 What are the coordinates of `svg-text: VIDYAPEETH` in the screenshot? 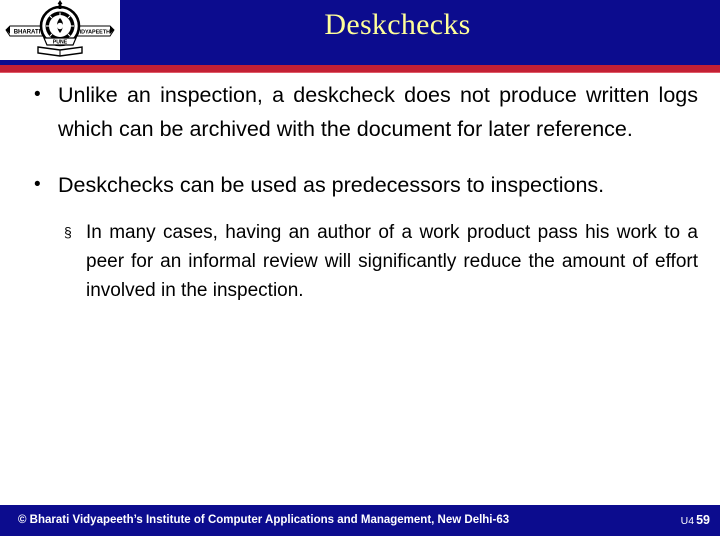 It's located at (93, 33).